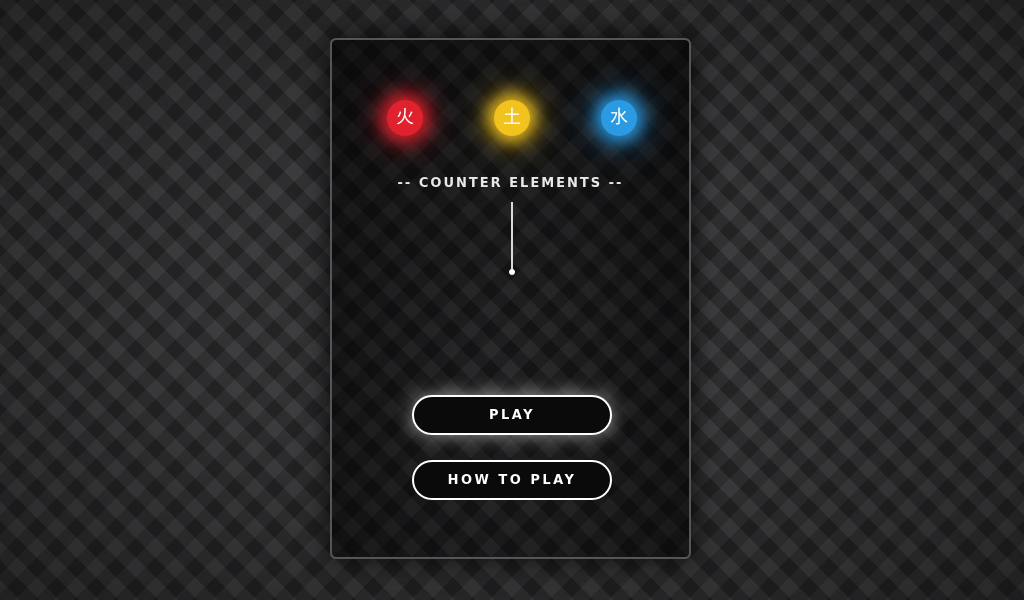 Image resolution: width=1024 pixels, height=600 pixels. I want to click on how-to-play-button: HOW TO PLAY, so click(512, 480).